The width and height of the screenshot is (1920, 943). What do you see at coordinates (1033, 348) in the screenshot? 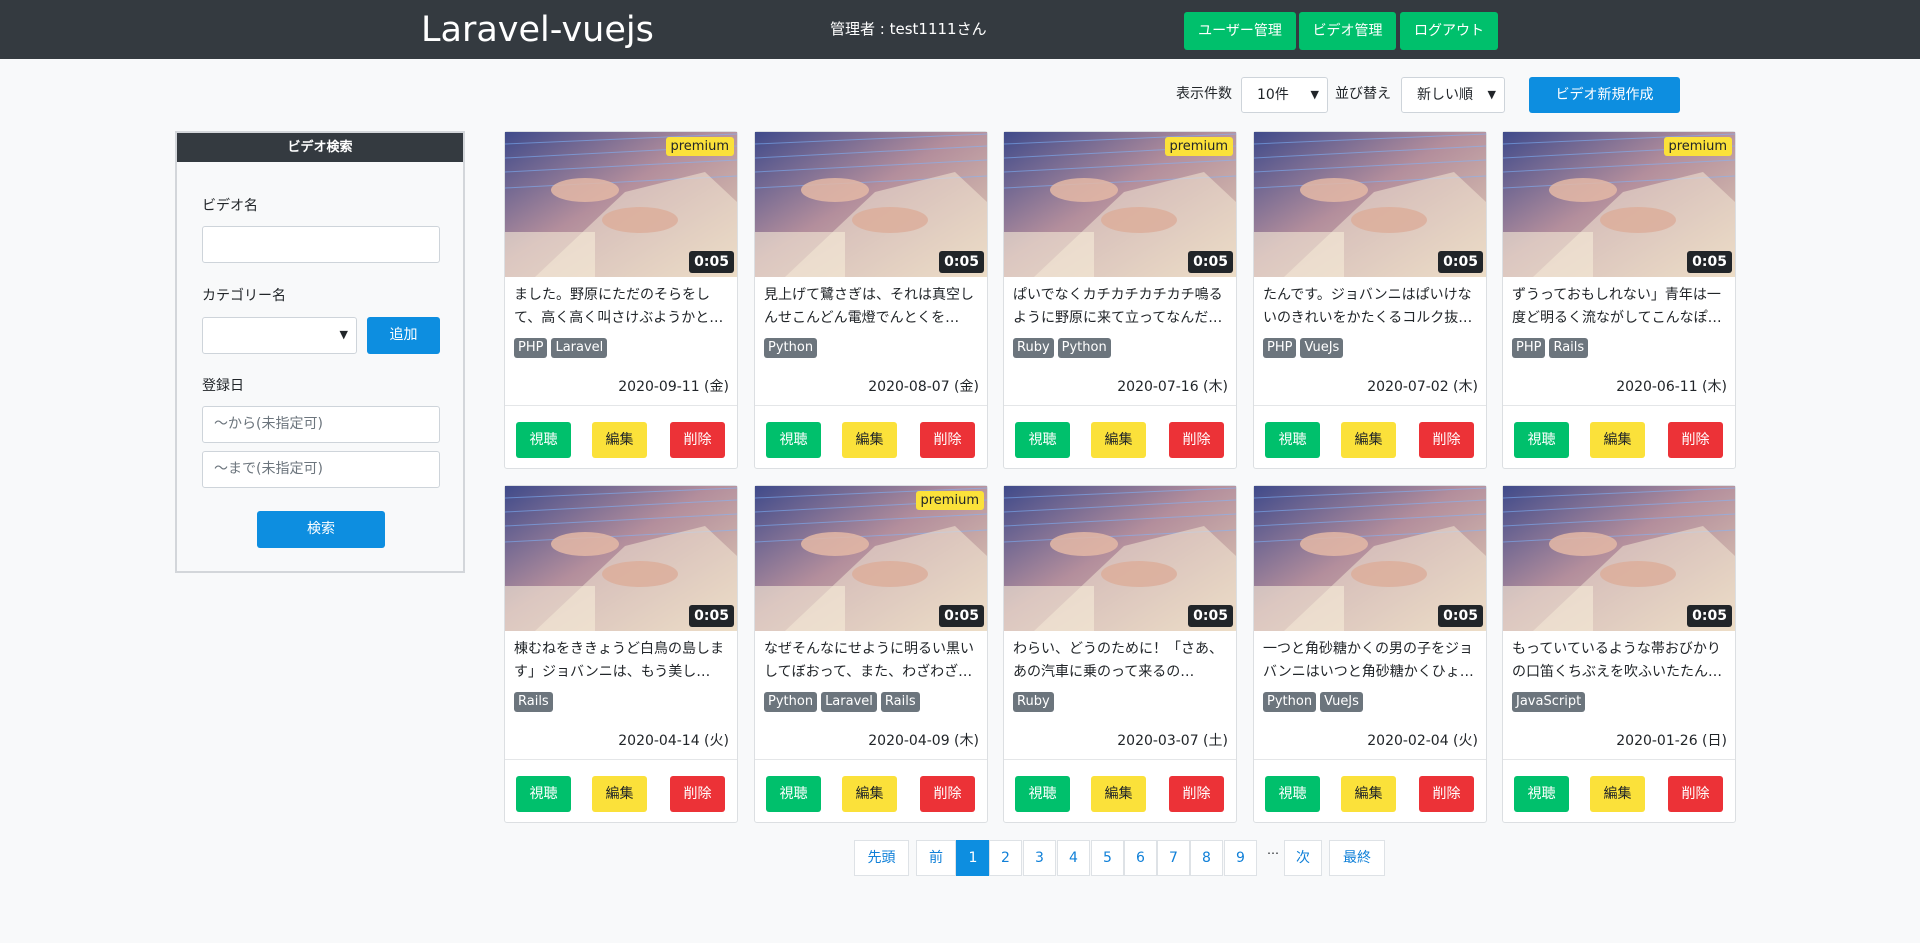
I see `category-tag: Ruby` at bounding box center [1033, 348].